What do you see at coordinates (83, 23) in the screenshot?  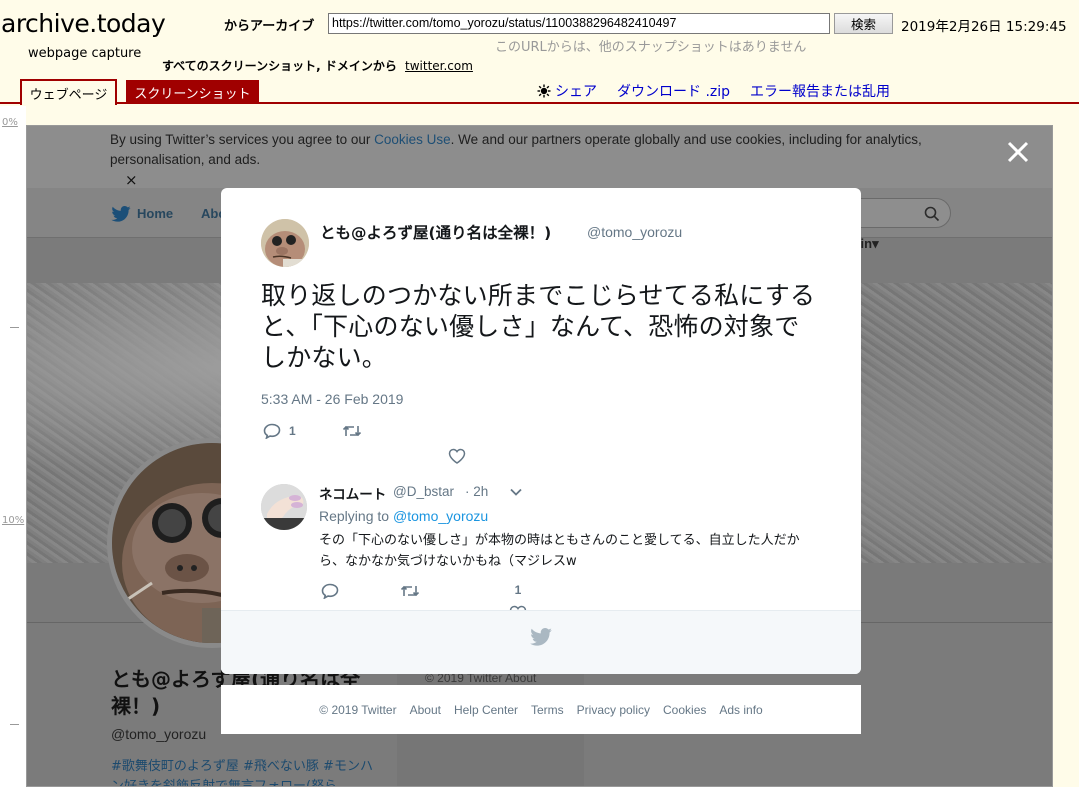 I see `archive-logo: archive.today` at bounding box center [83, 23].